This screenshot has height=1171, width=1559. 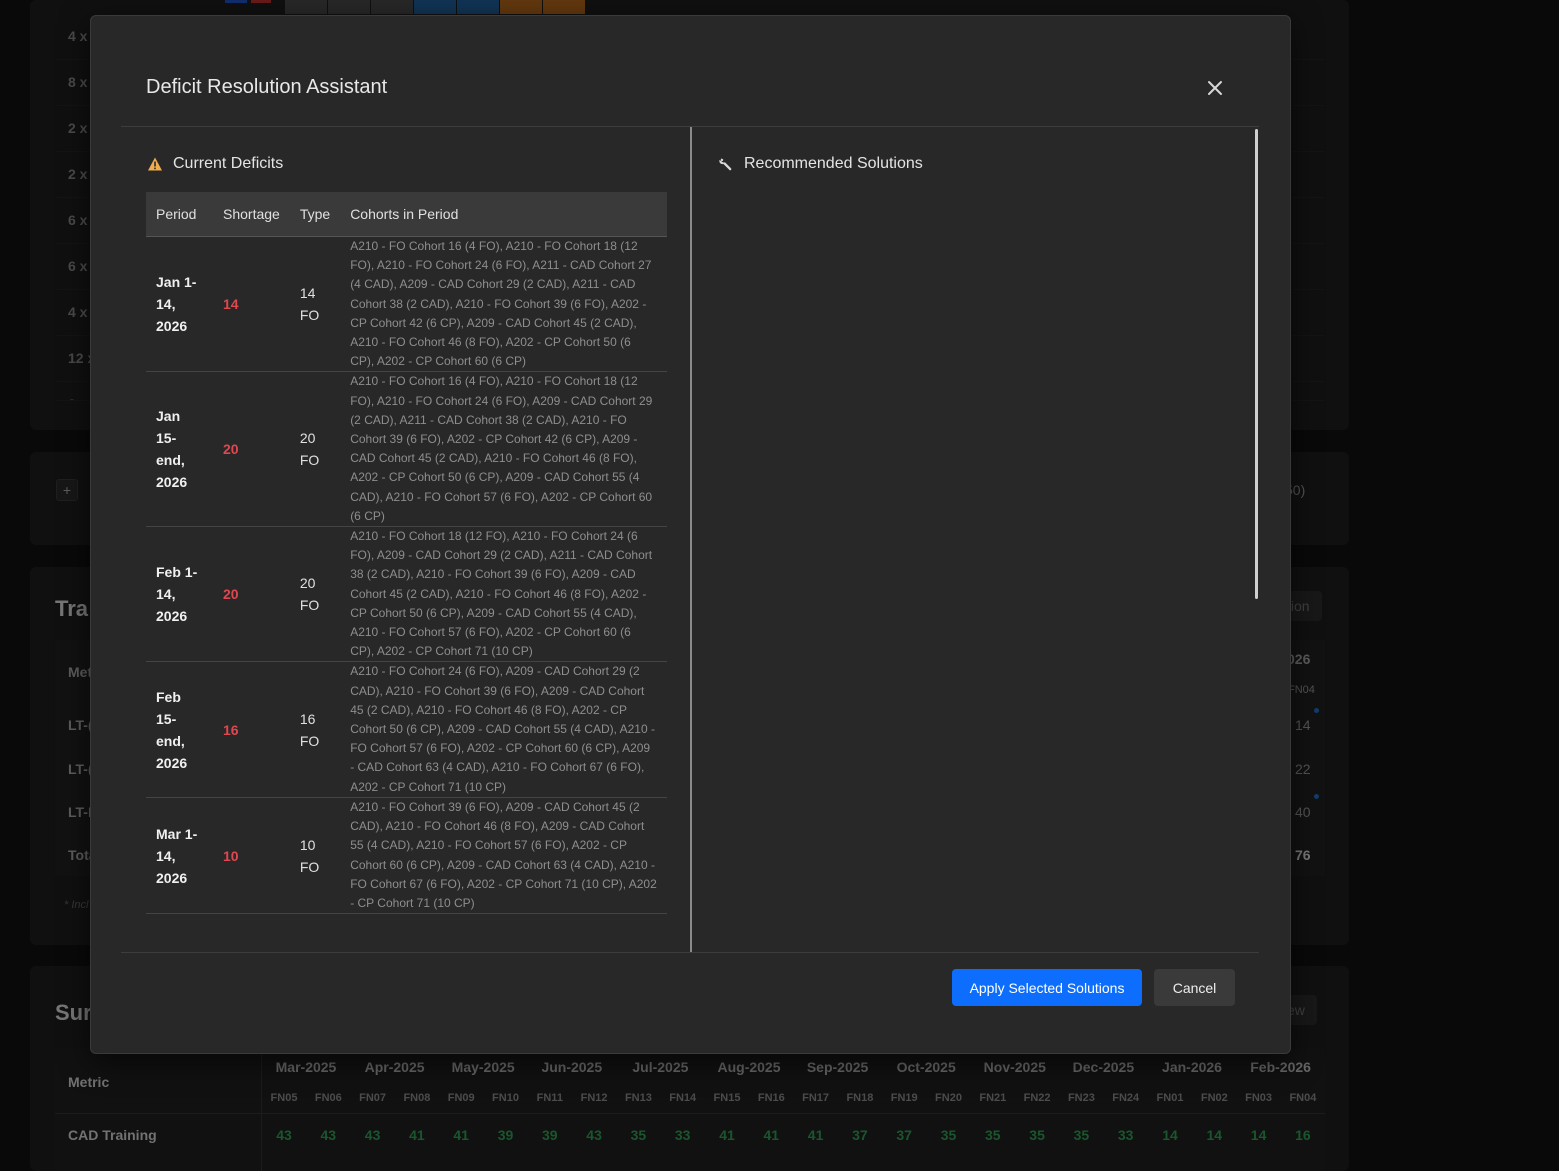 What do you see at coordinates (251, 214) in the screenshot?
I see `column-header-shortage: Shortage` at bounding box center [251, 214].